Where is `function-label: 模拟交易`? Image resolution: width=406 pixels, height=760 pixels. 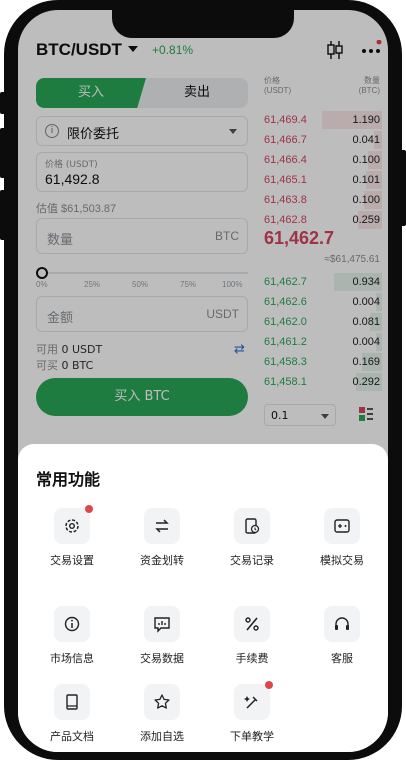 function-label: 模拟交易 is located at coordinates (342, 560).